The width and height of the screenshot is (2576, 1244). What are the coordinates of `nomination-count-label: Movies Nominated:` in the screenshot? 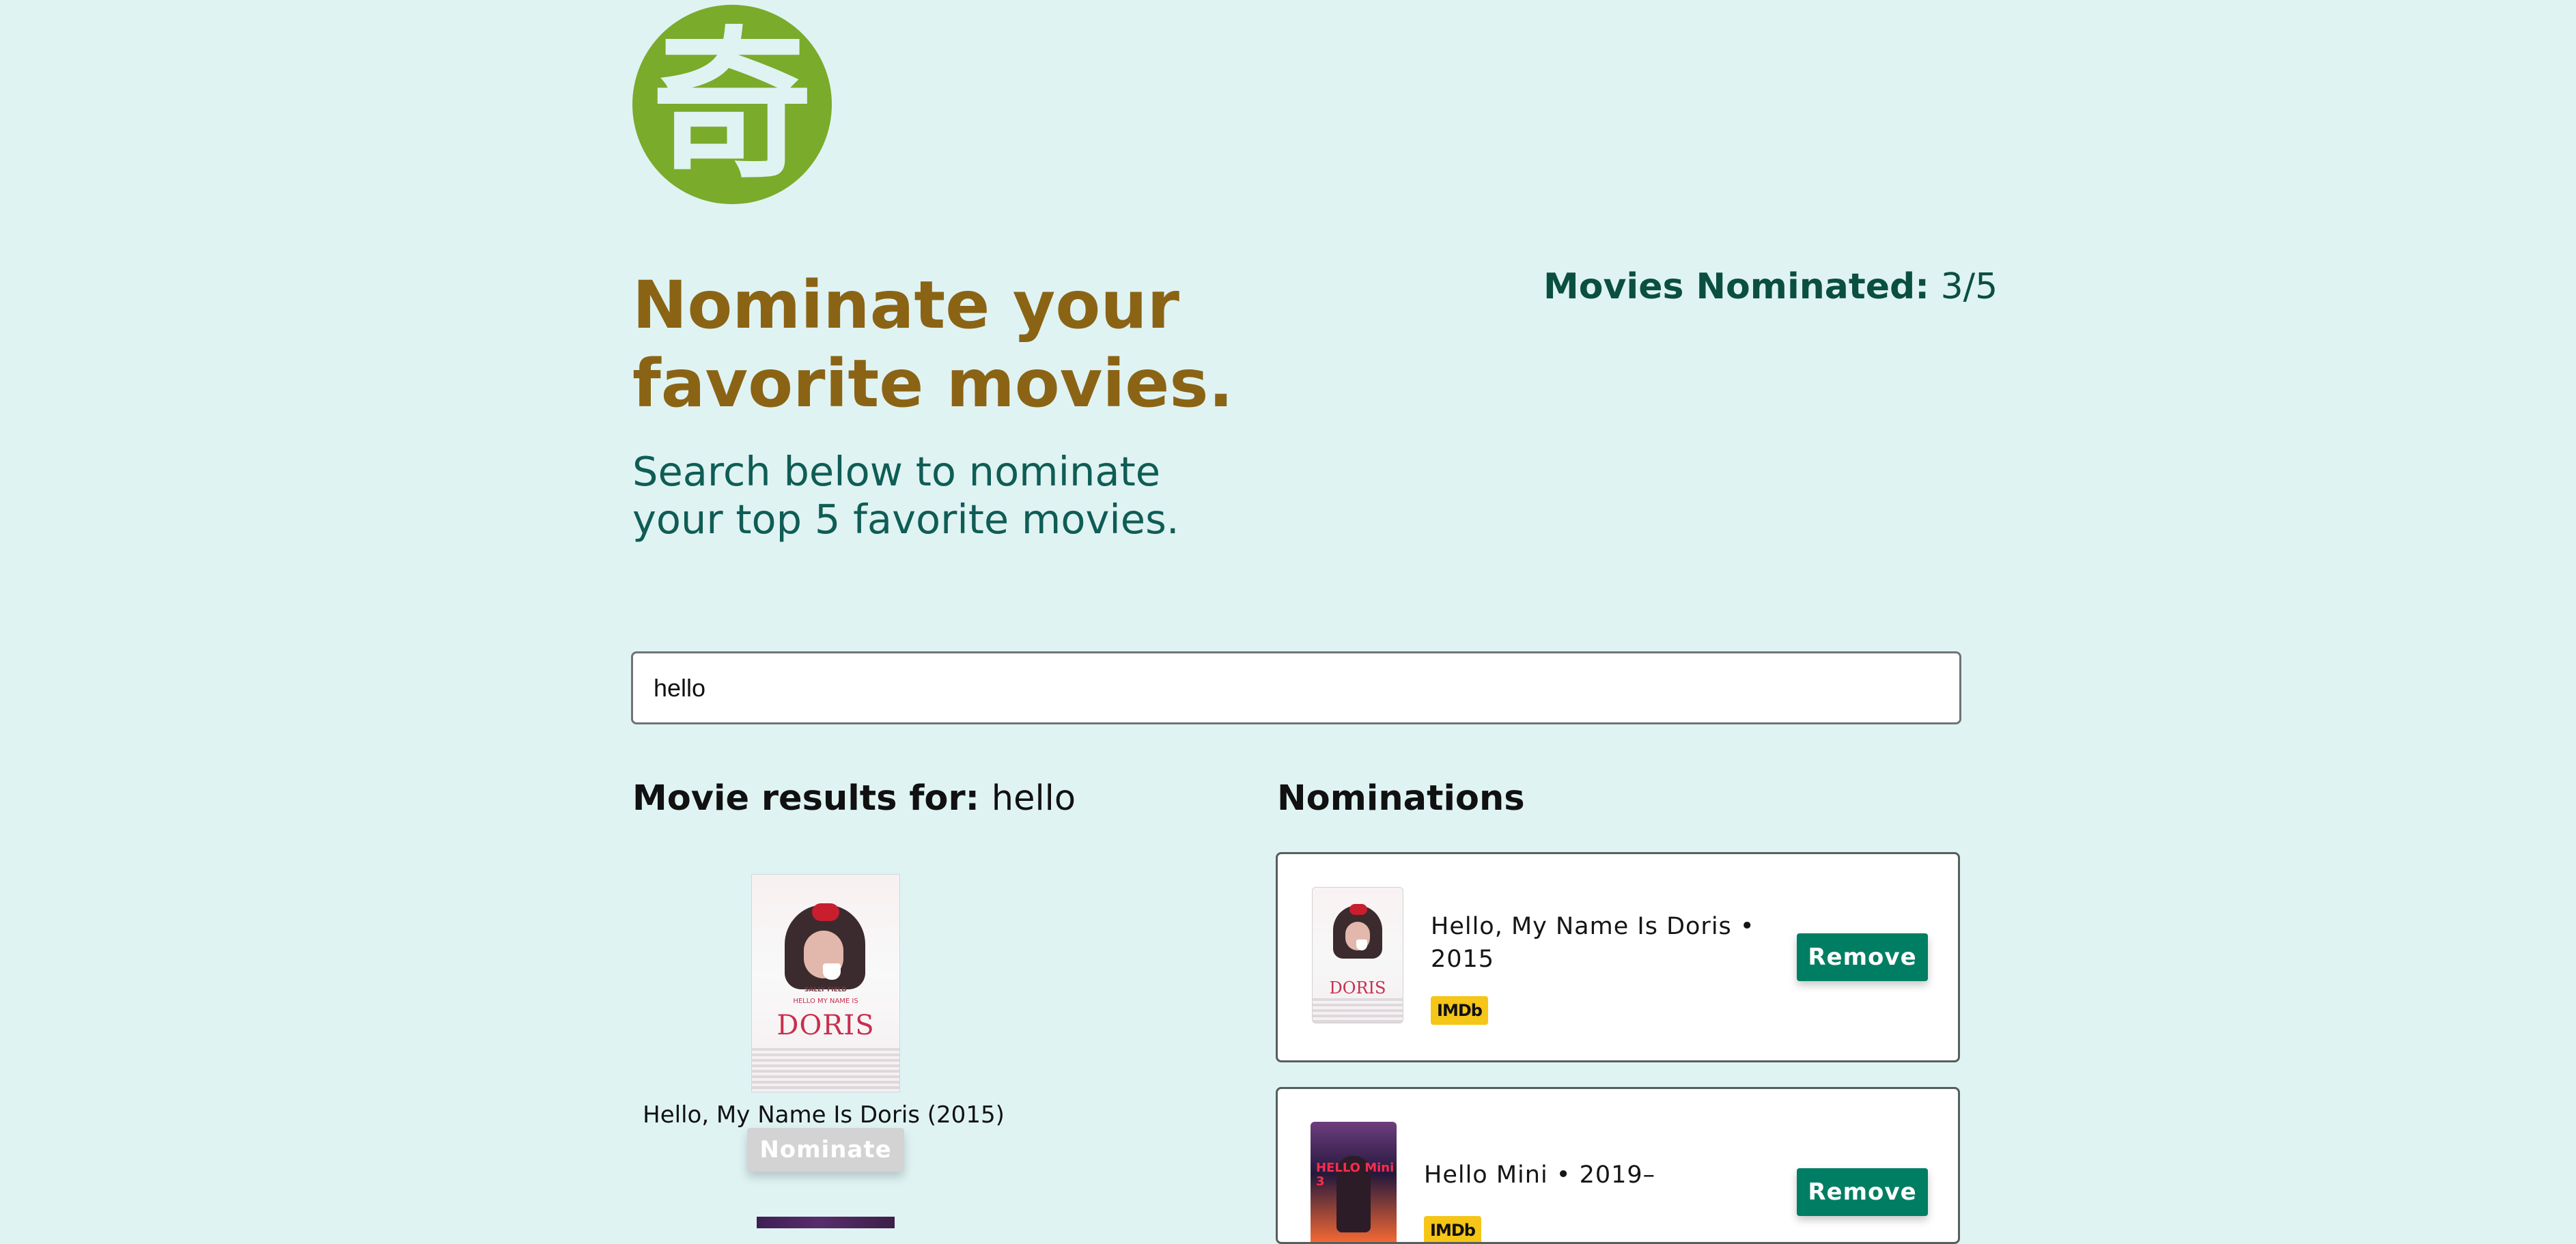 It's located at (1736, 286).